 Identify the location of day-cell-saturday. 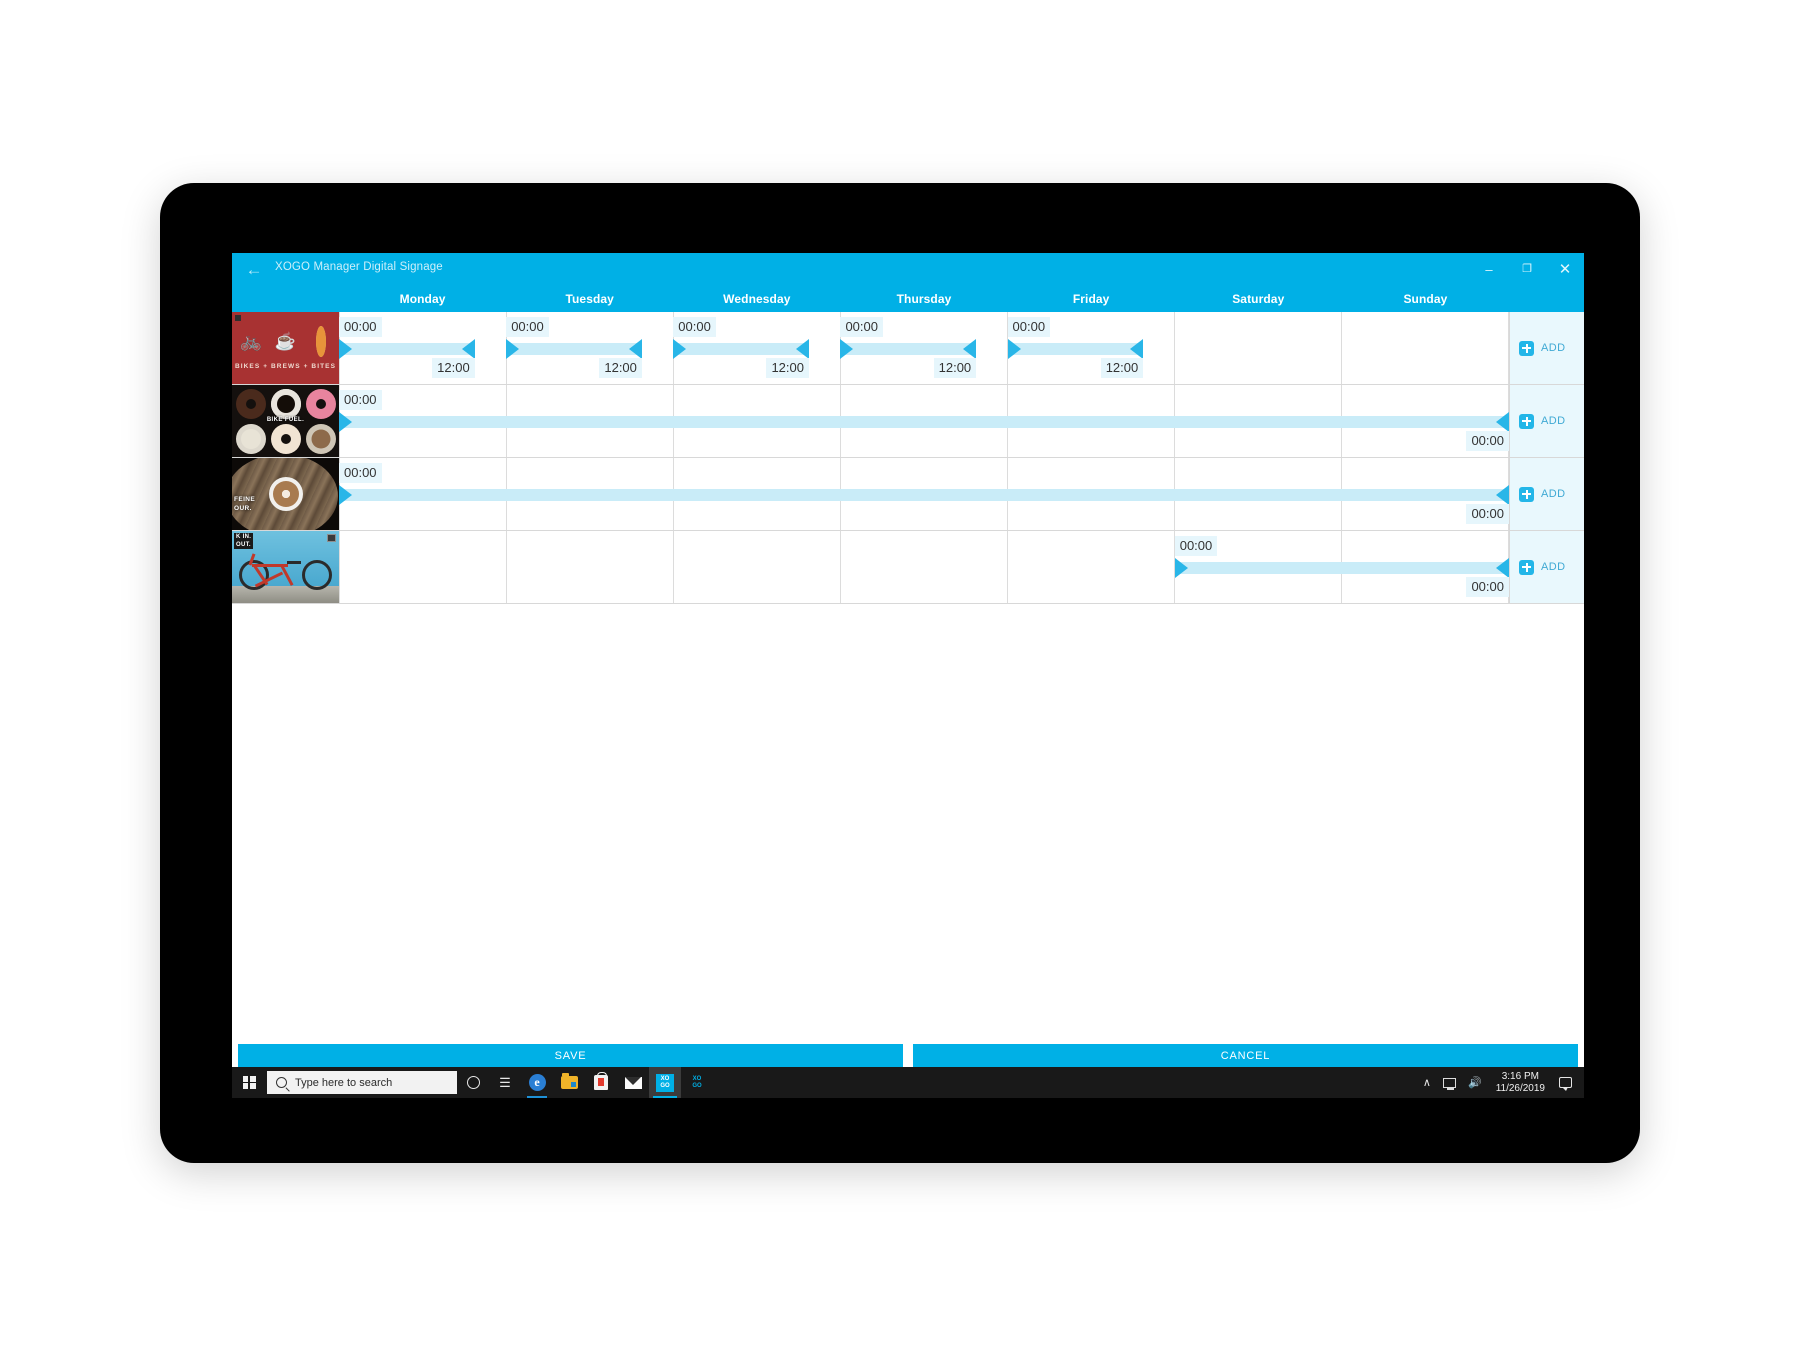
(1258, 348).